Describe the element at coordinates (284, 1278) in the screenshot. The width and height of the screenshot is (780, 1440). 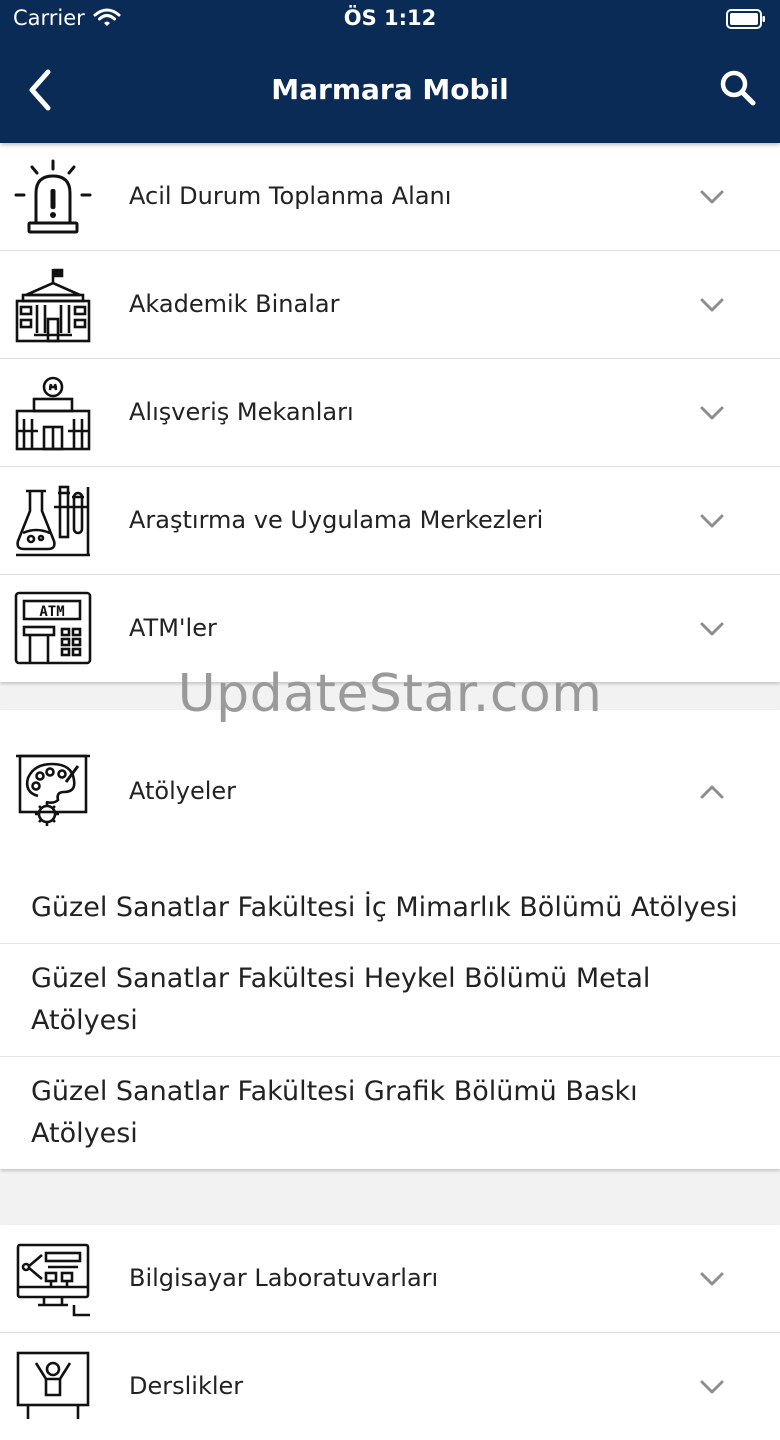
I see `category-label: Bilgisayar Laboratuvarları` at that location.